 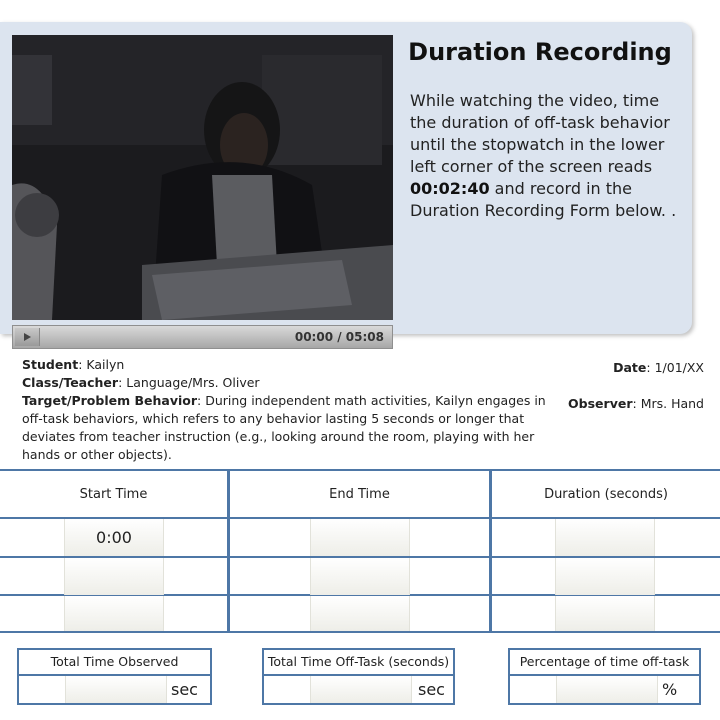 What do you see at coordinates (450, 188) in the screenshot?
I see `instructions-target-time: 00:02:40` at bounding box center [450, 188].